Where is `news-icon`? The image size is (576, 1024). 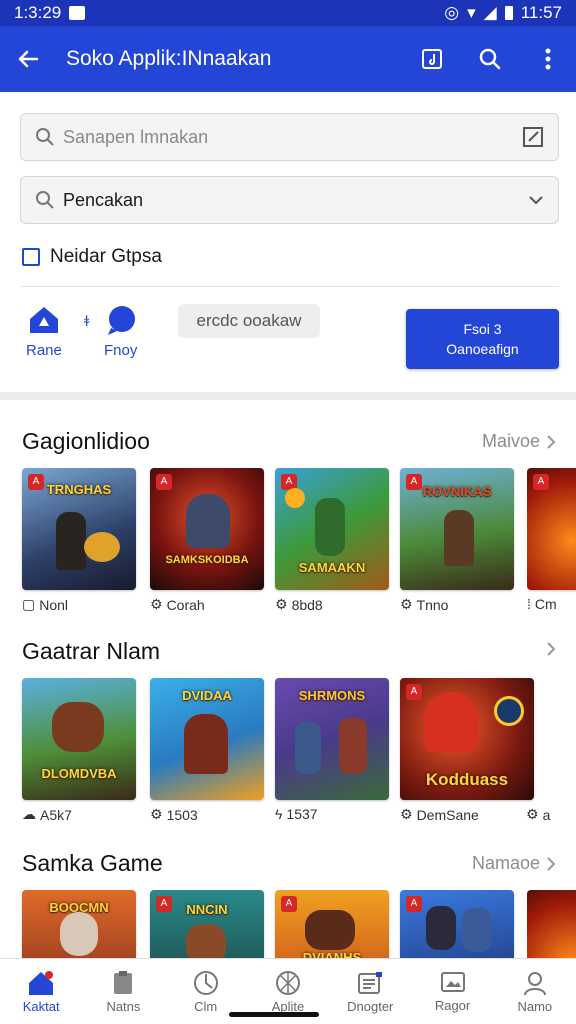
news-icon is located at coordinates (370, 982).